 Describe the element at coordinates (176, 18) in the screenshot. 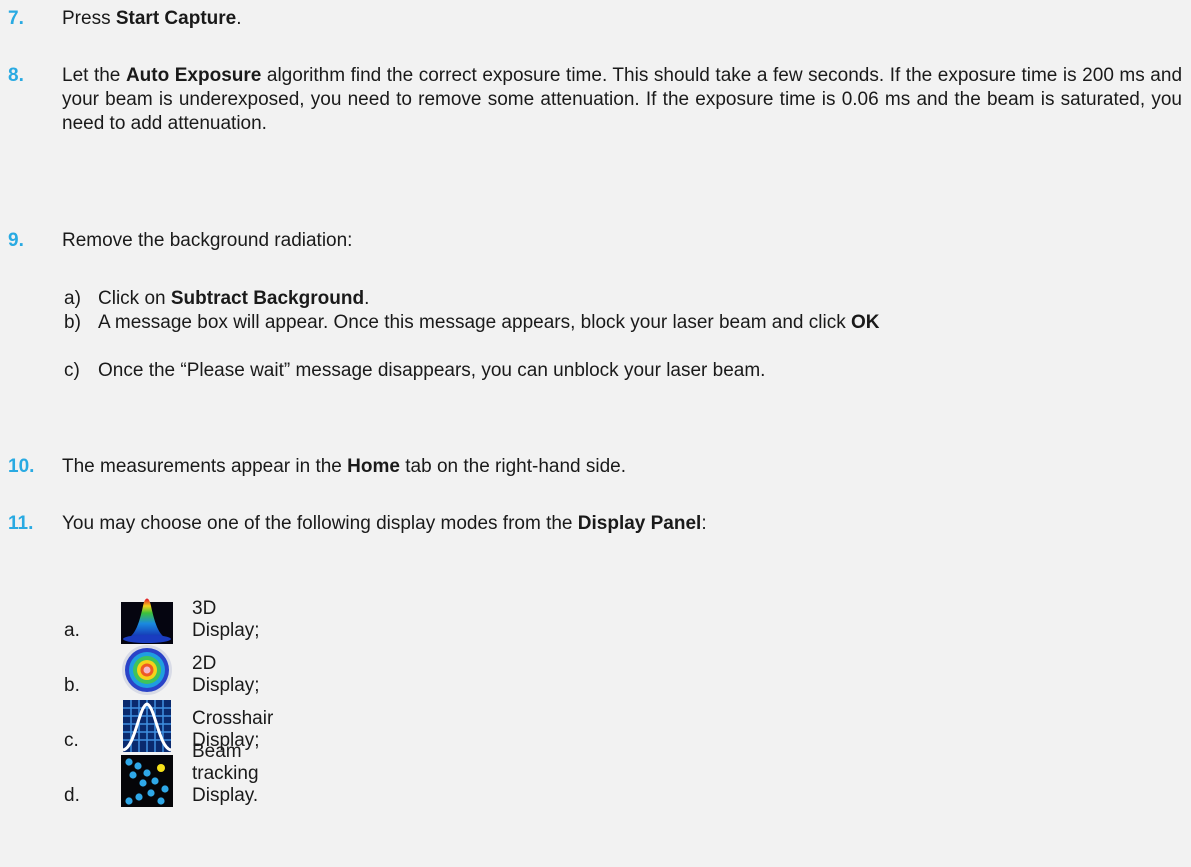

I see `step-bold-term: Start Capture` at that location.